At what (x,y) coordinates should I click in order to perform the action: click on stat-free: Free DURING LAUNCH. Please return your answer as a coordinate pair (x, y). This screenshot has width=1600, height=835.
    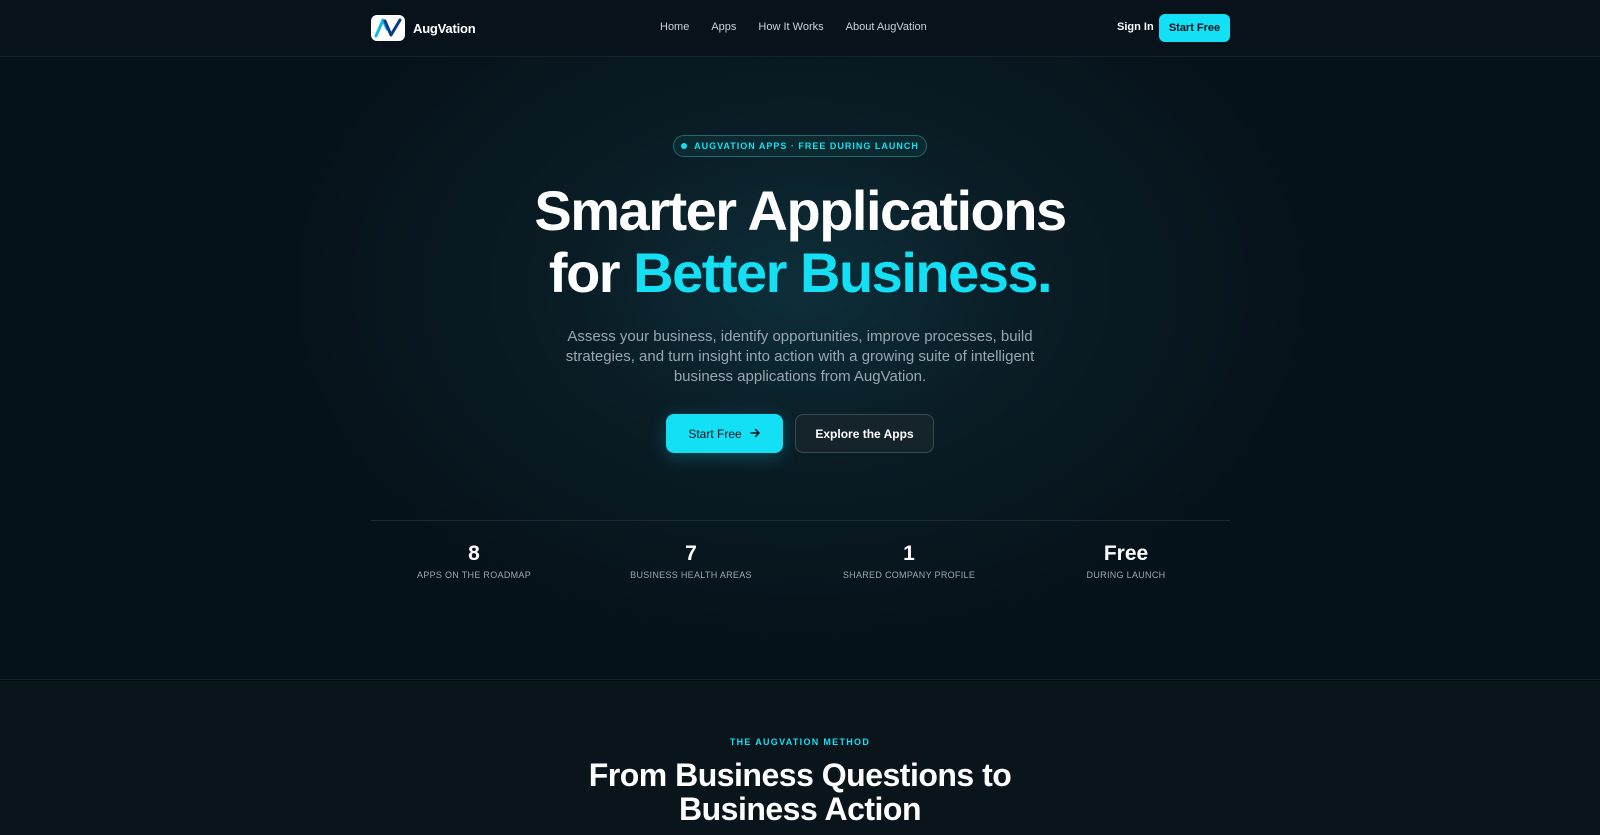
    Looking at the image, I should click on (1126, 560).